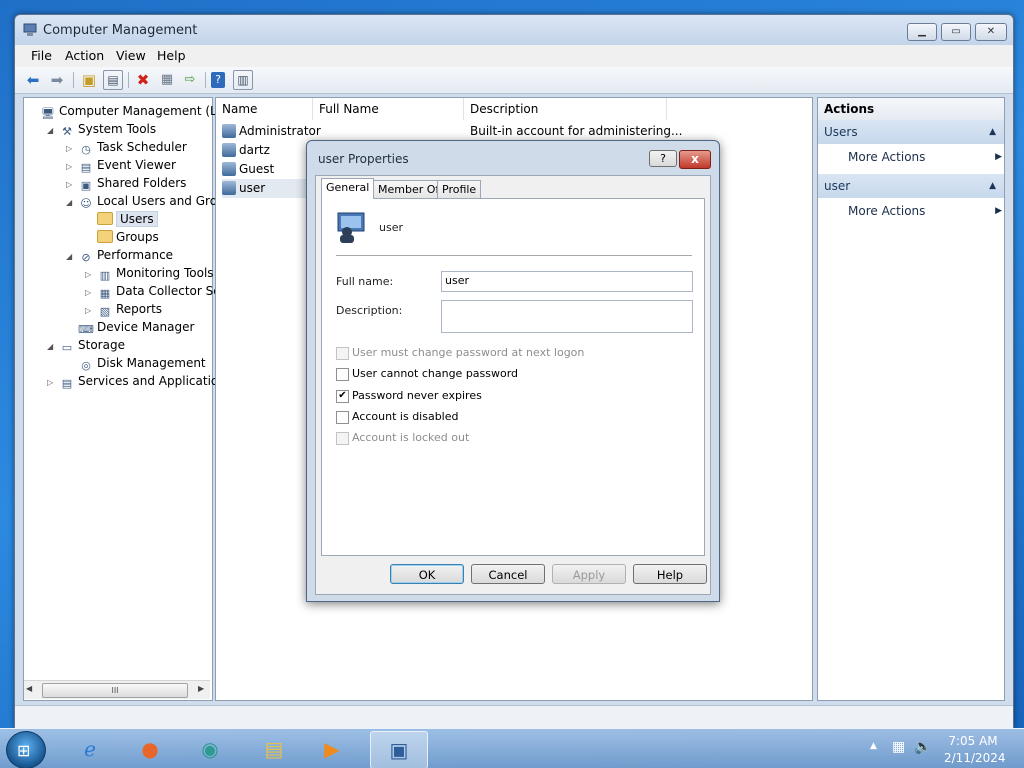  I want to click on tree-item-storage: ◢ ▭ Storage, so click(86, 345).